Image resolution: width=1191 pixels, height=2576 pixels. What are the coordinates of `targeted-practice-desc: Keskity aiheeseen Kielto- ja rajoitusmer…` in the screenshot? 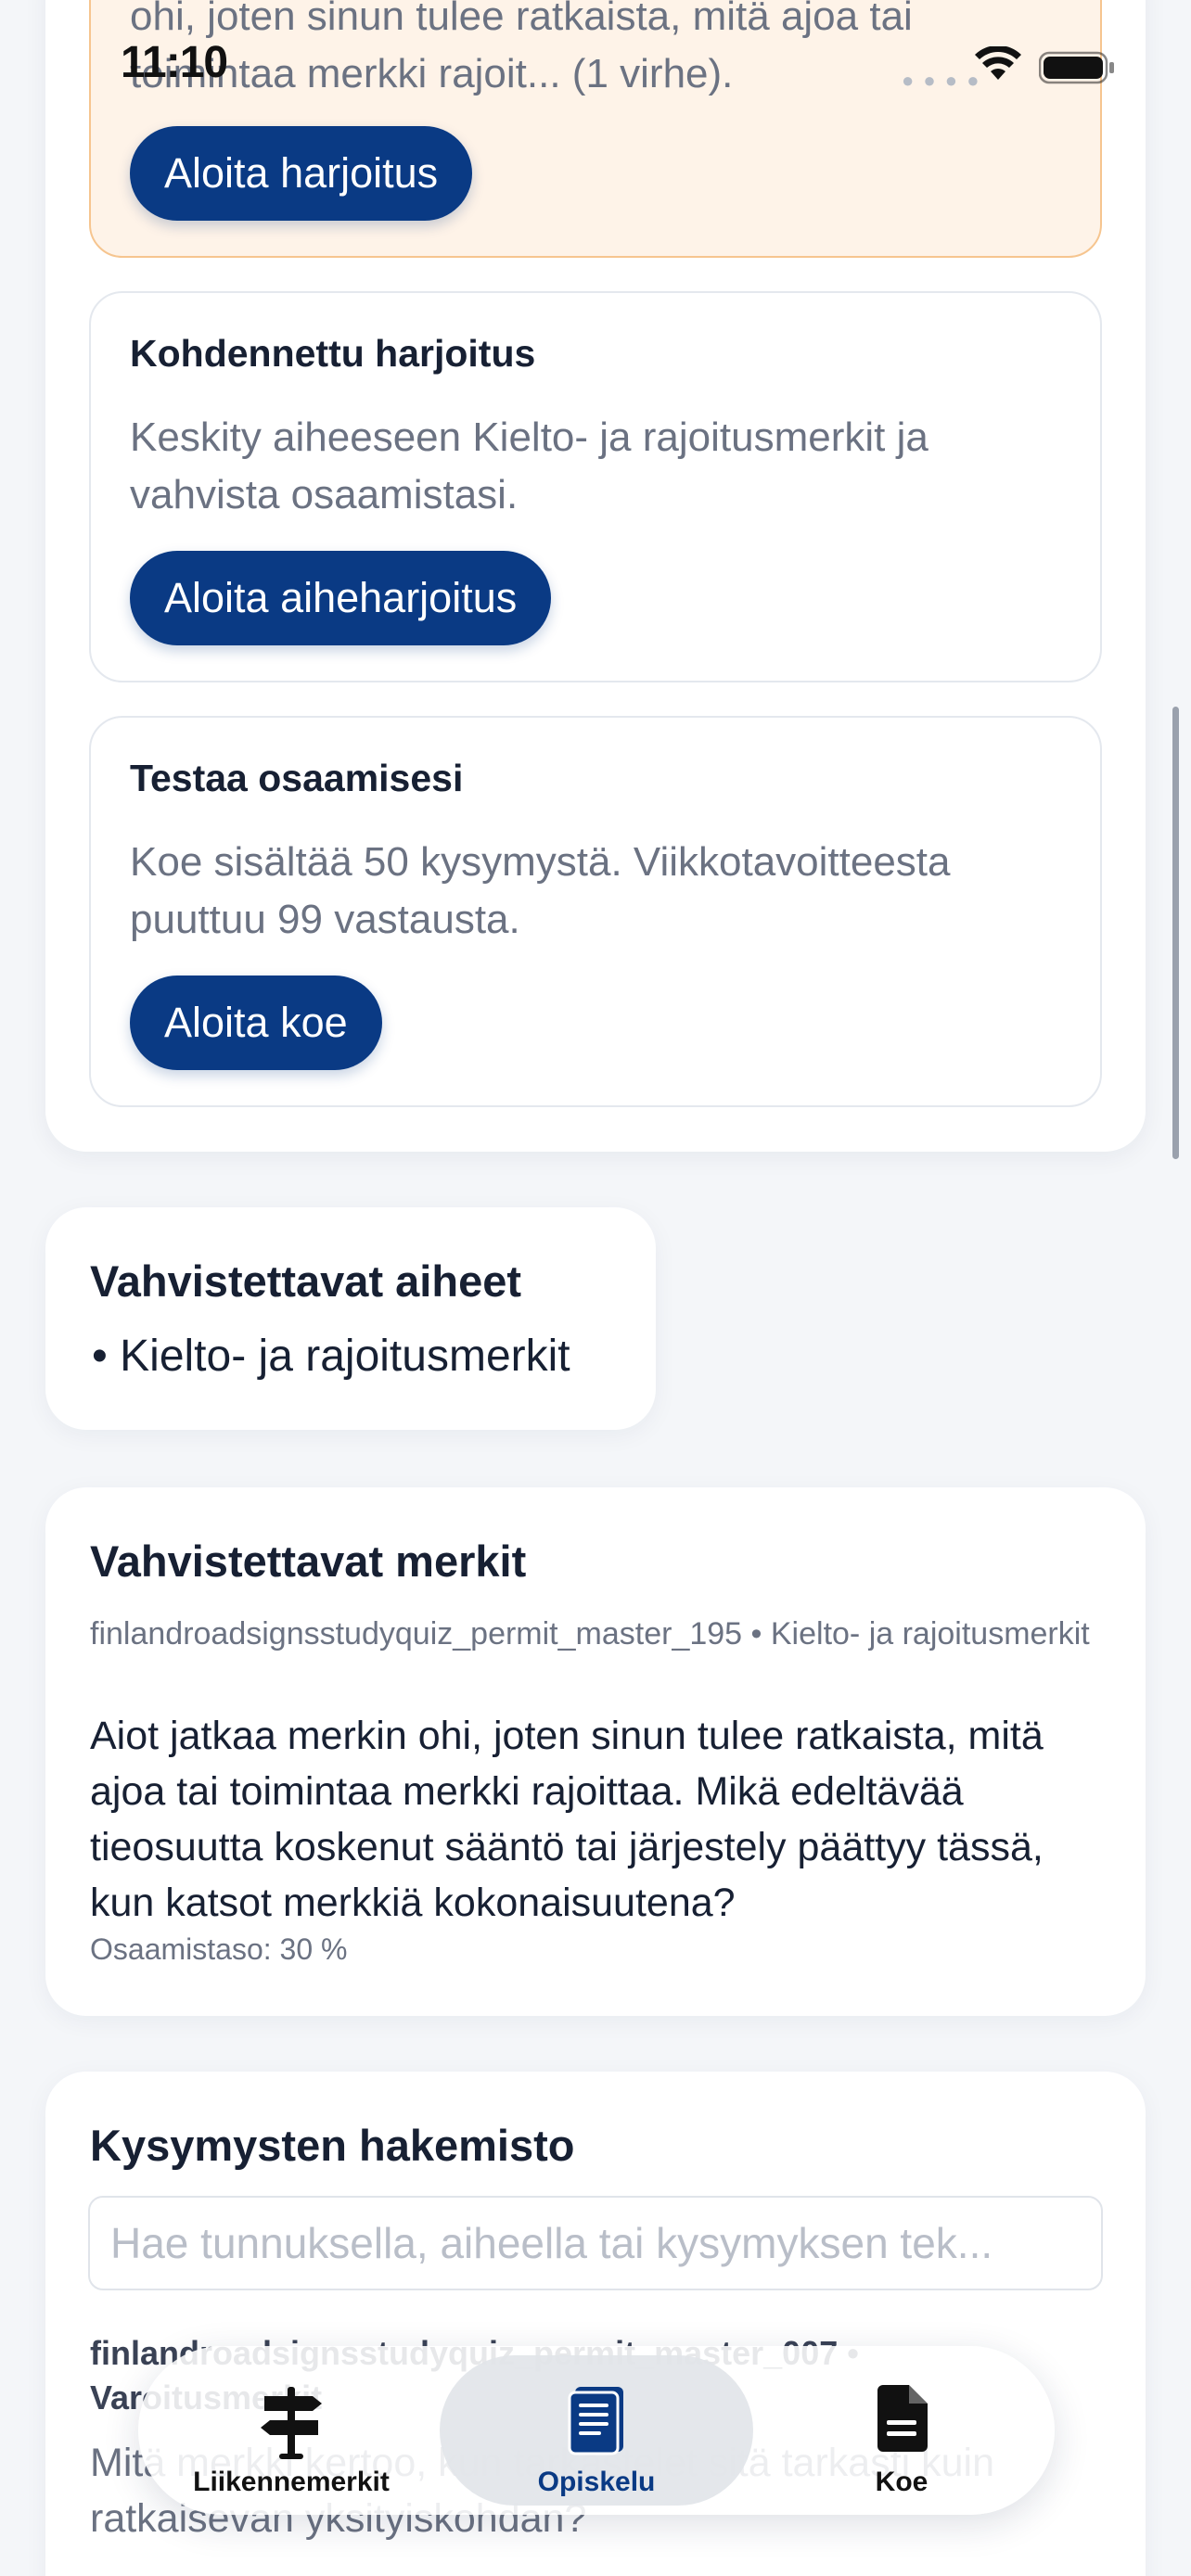 It's located at (529, 465).